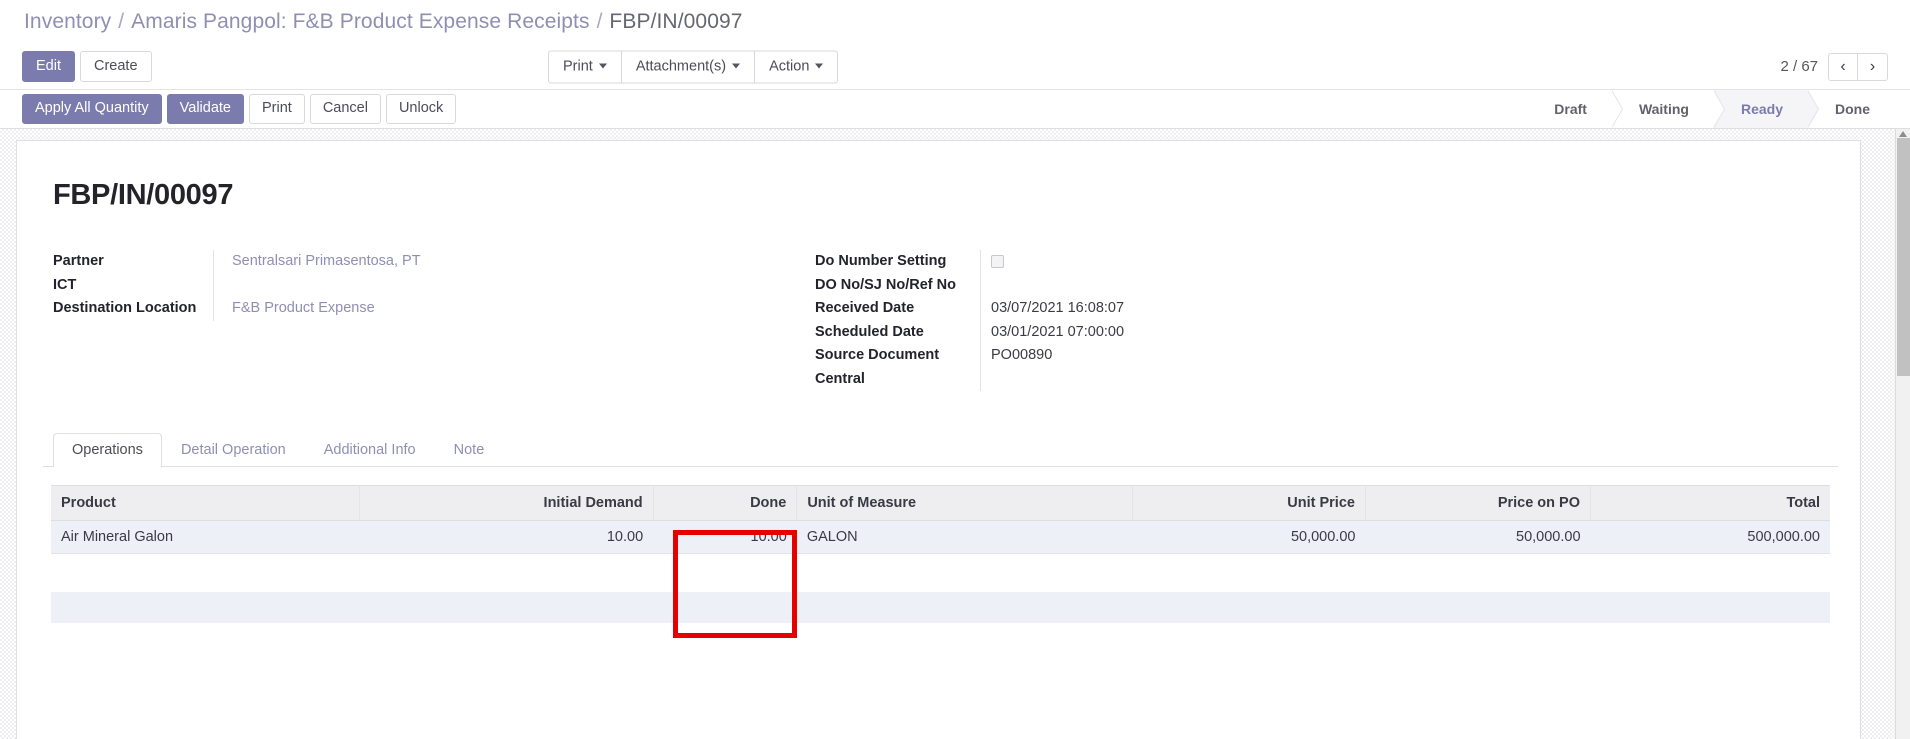 This screenshot has width=1910, height=739. I want to click on table-spacer-row, so click(940, 572).